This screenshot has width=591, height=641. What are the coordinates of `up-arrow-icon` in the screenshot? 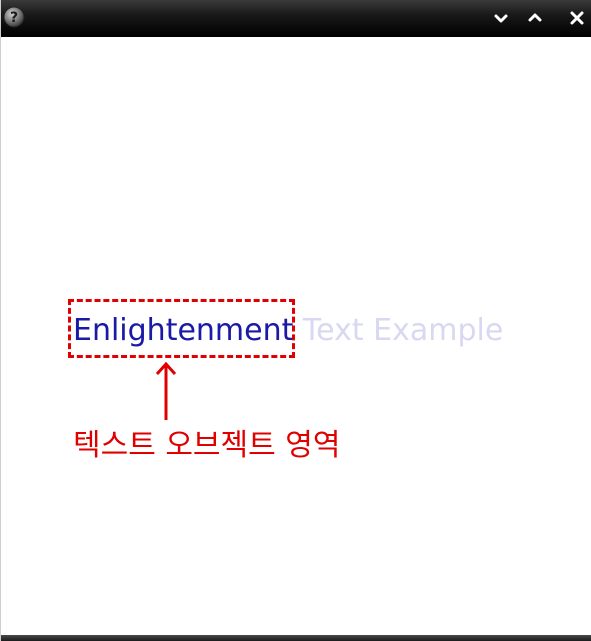 It's located at (166, 390).